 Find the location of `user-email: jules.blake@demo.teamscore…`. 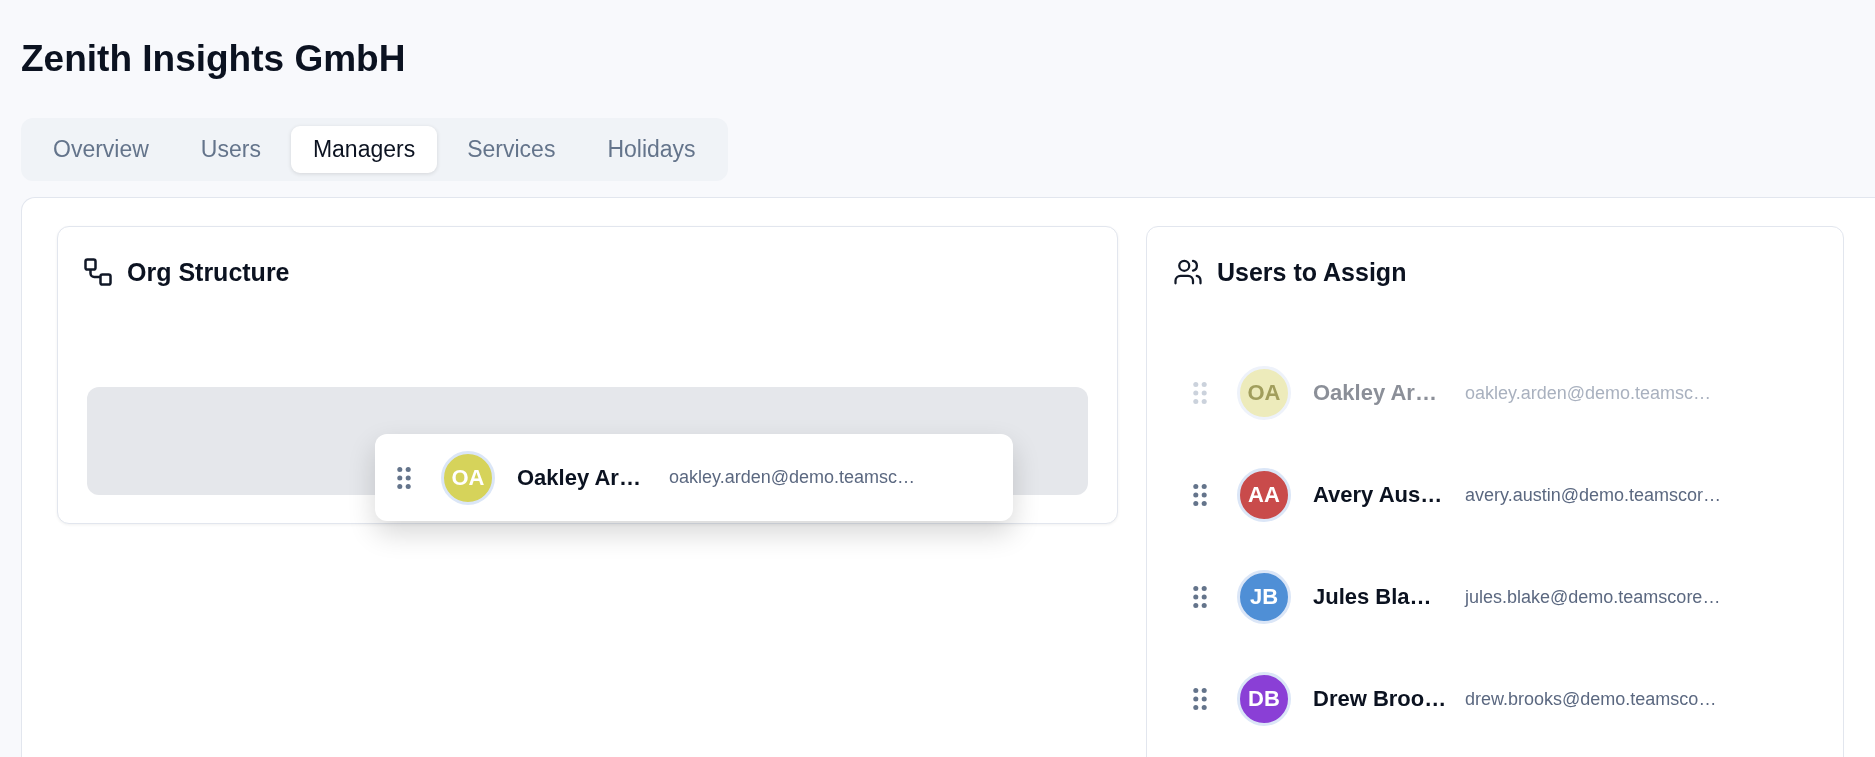

user-email: jules.blake@demo.teamscore… is located at coordinates (1593, 597).